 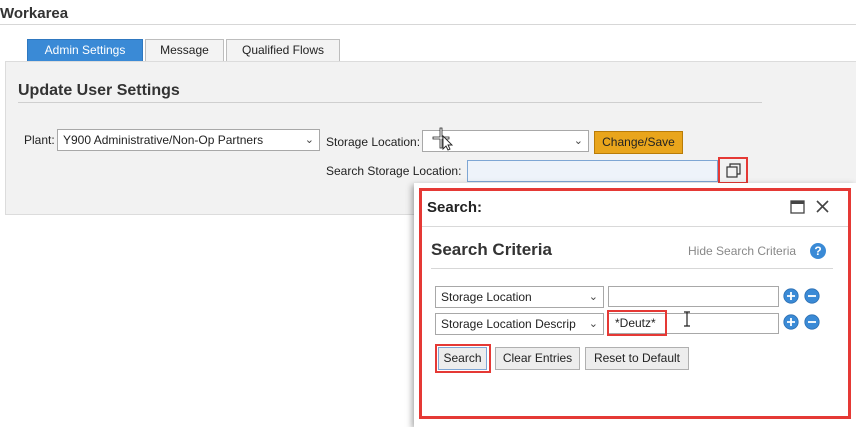 What do you see at coordinates (638, 142) in the screenshot?
I see `change-save-button: Change/Save` at bounding box center [638, 142].